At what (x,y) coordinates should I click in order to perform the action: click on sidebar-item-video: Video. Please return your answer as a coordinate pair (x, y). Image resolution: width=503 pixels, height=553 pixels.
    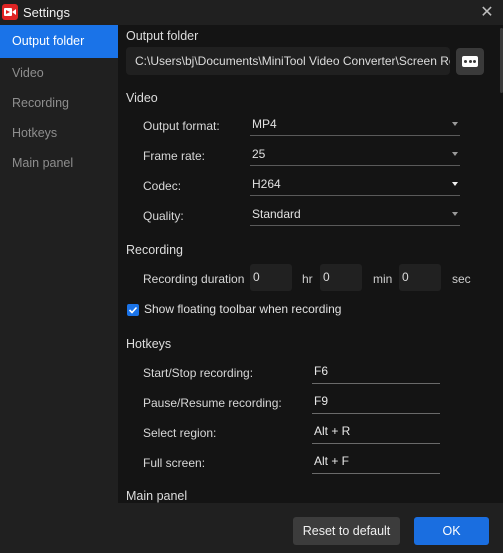
    Looking at the image, I should click on (59, 73).